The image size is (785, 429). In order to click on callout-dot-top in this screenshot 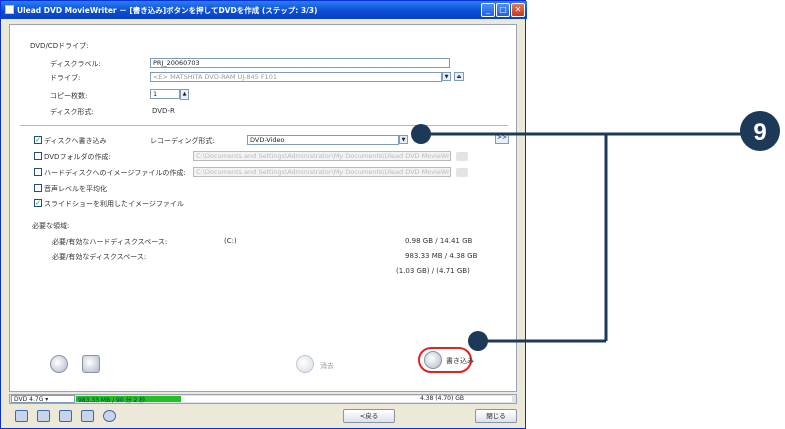, I will do `click(421, 134)`.